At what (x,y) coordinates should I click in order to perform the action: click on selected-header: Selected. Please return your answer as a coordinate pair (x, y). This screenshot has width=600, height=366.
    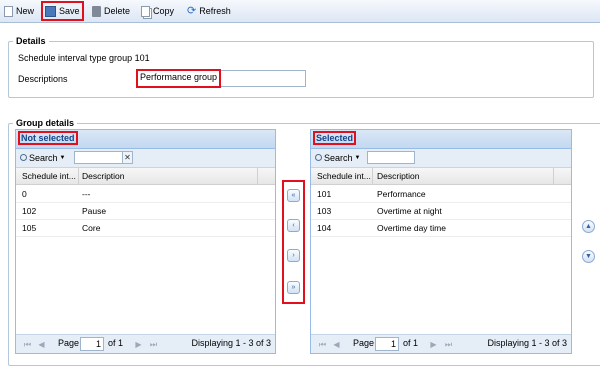
    Looking at the image, I should click on (441, 139).